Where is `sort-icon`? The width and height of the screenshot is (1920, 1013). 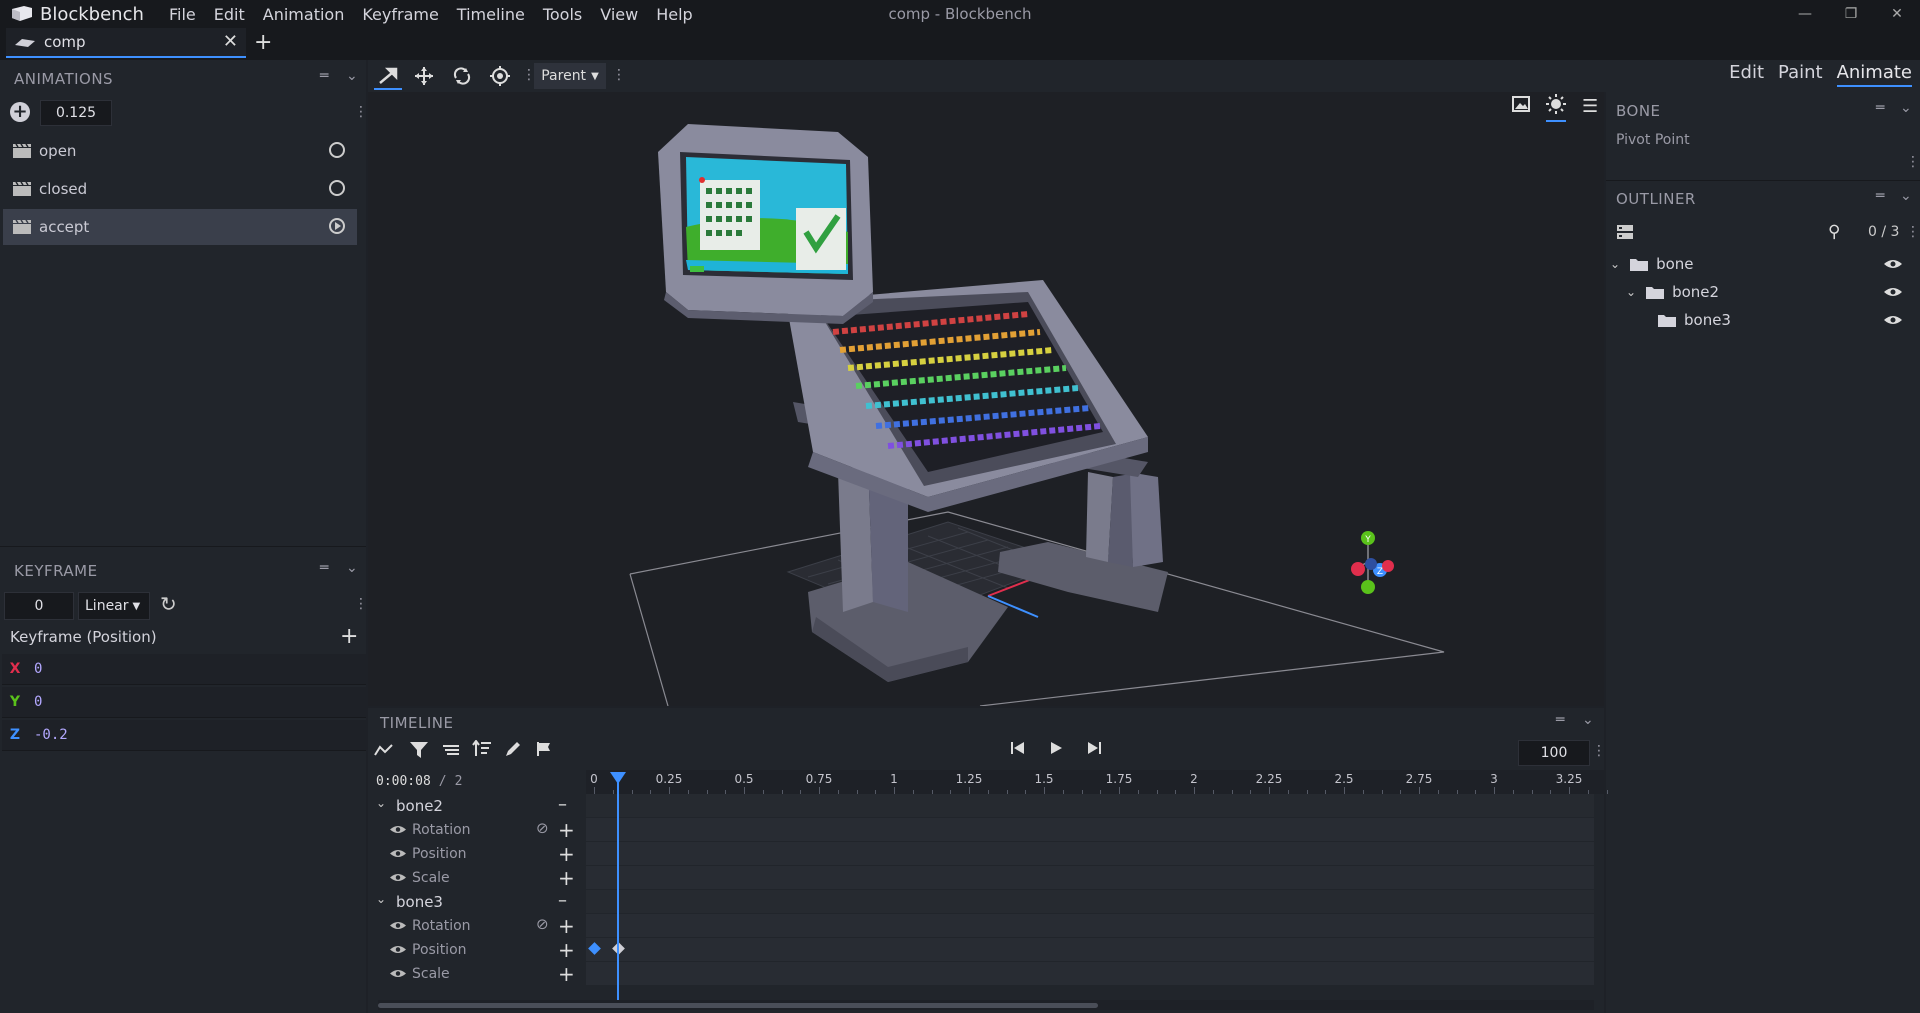 sort-icon is located at coordinates (482, 750).